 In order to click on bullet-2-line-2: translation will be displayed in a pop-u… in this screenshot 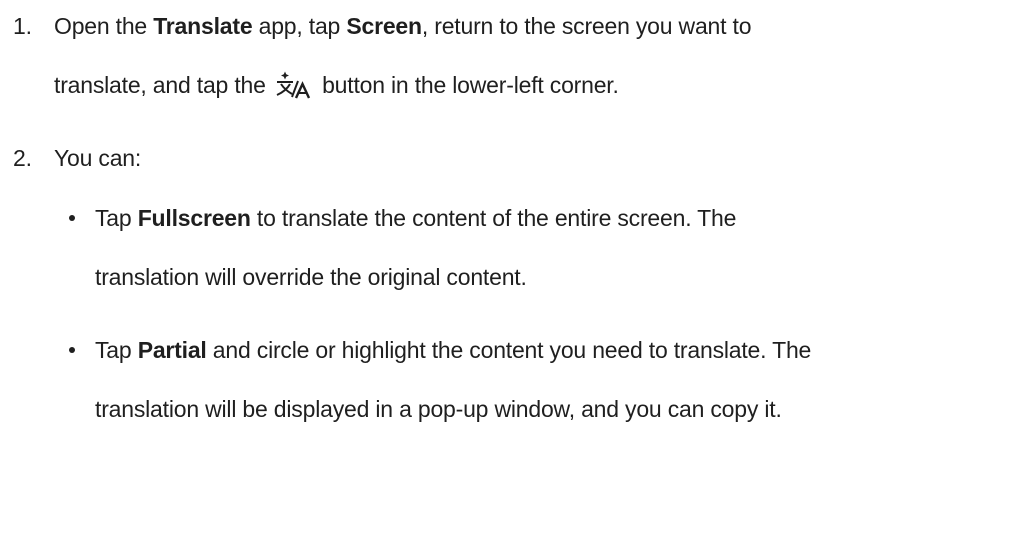, I will do `click(438, 409)`.